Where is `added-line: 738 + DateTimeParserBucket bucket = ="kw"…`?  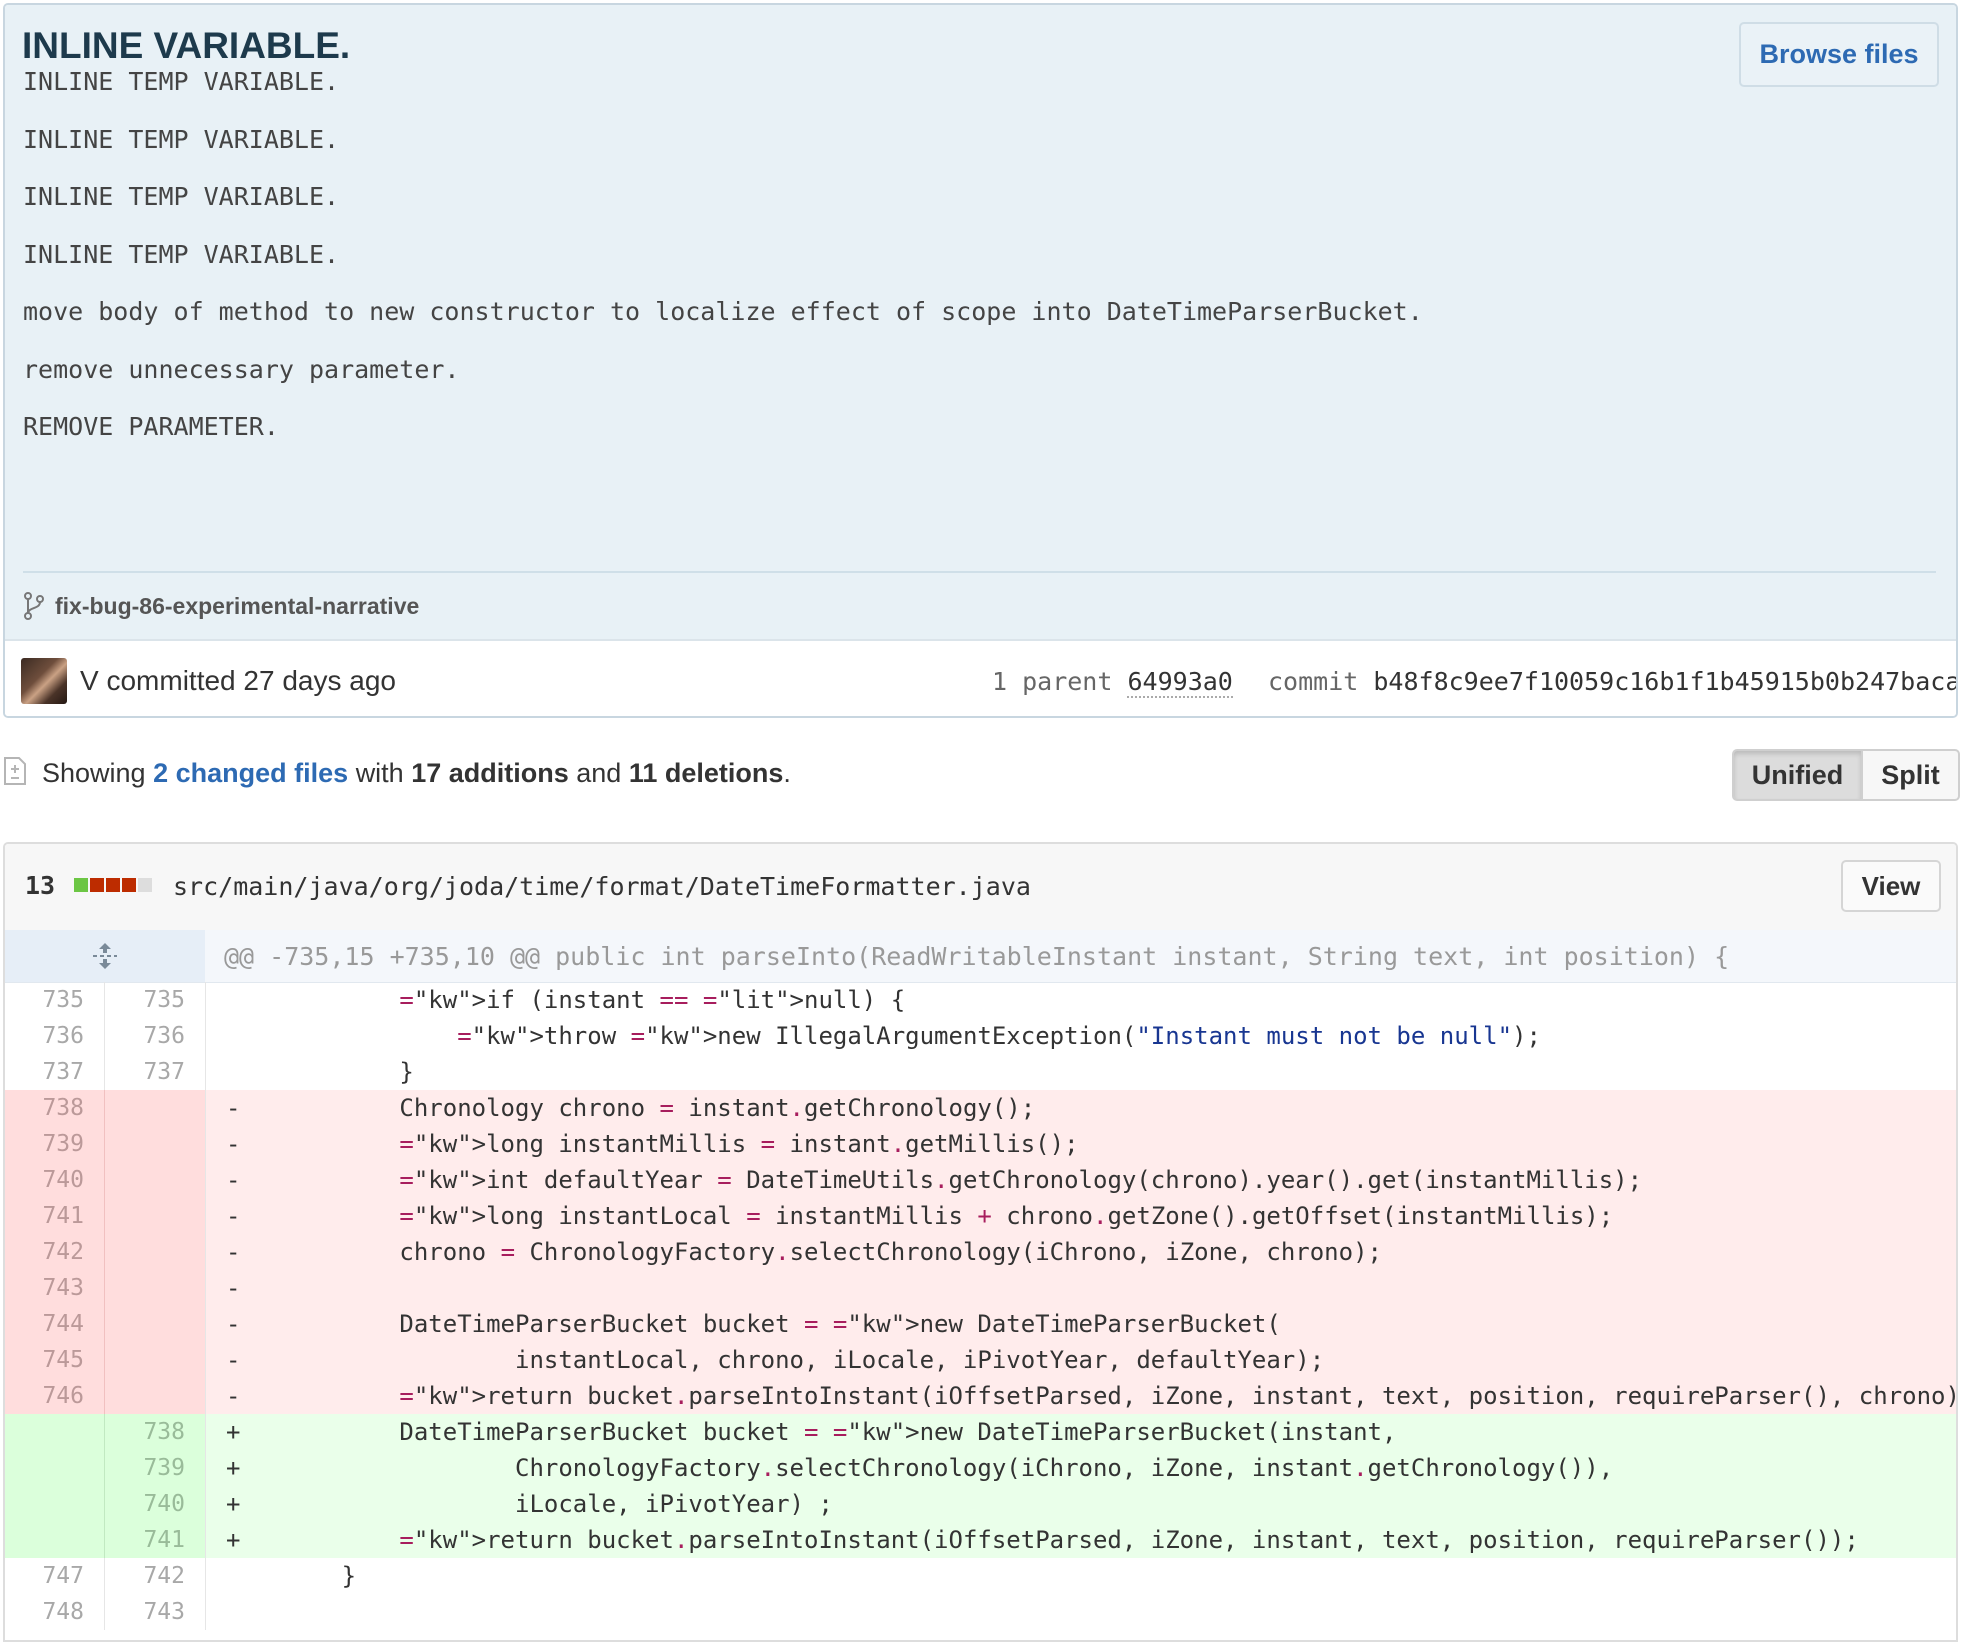 added-line: 738 + DateTimeParserBucket bucket = ="kw"… is located at coordinates (980, 1432).